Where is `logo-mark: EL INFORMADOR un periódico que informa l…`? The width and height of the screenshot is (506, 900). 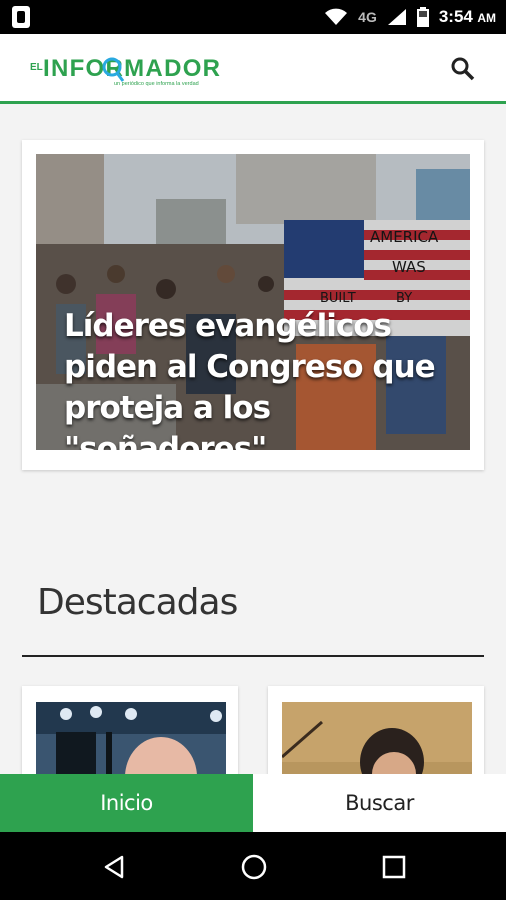 logo-mark: EL INFORMADOR un periódico que informa l… is located at coordinates (125, 71).